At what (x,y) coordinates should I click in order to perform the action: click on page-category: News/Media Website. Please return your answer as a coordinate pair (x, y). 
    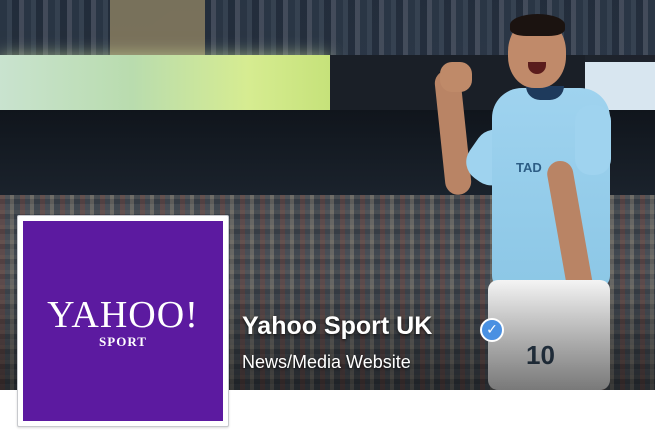
    Looking at the image, I should click on (326, 362).